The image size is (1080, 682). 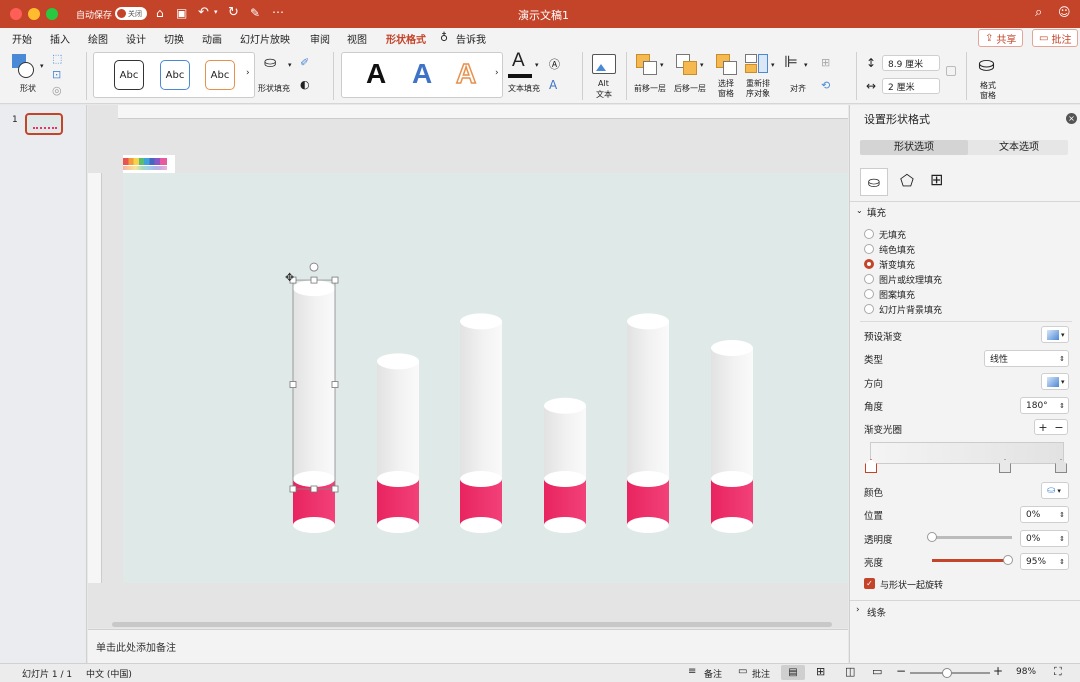 I want to click on radio-picture-fill, so click(x=869, y=279).